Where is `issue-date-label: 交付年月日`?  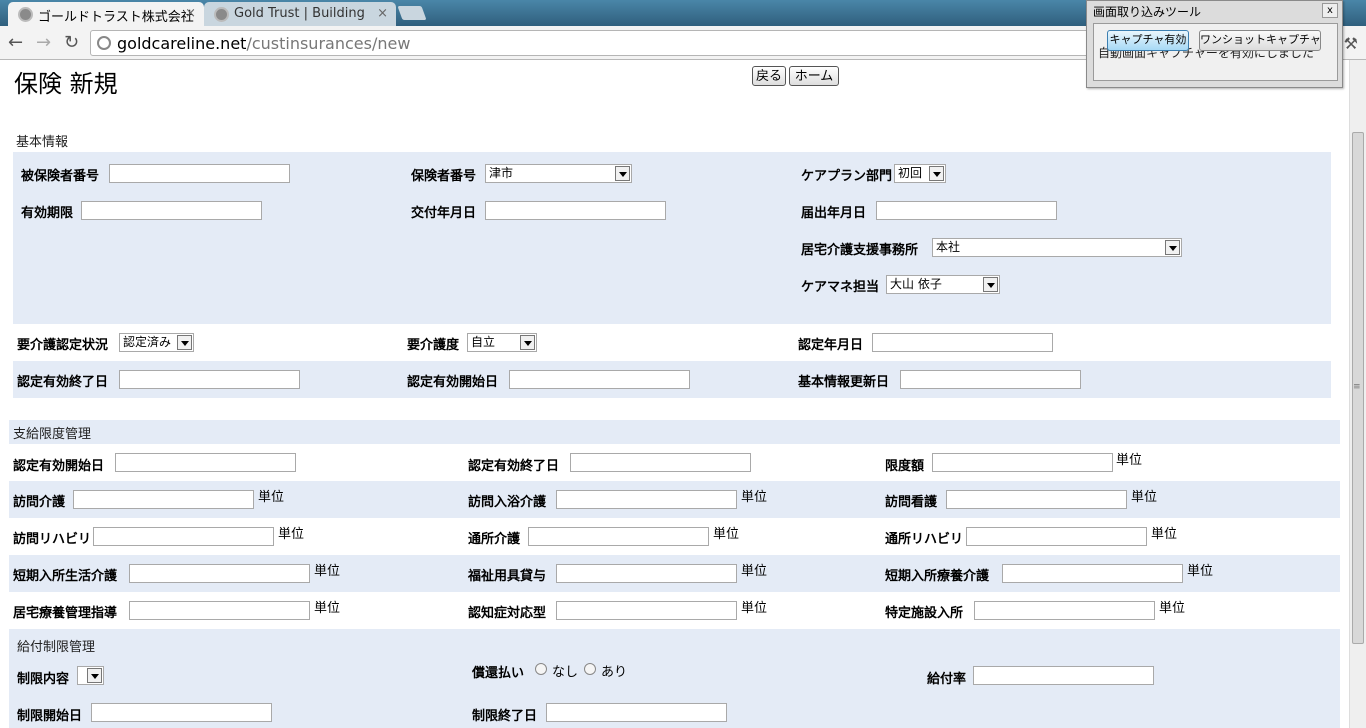
issue-date-label: 交付年月日 is located at coordinates (444, 213).